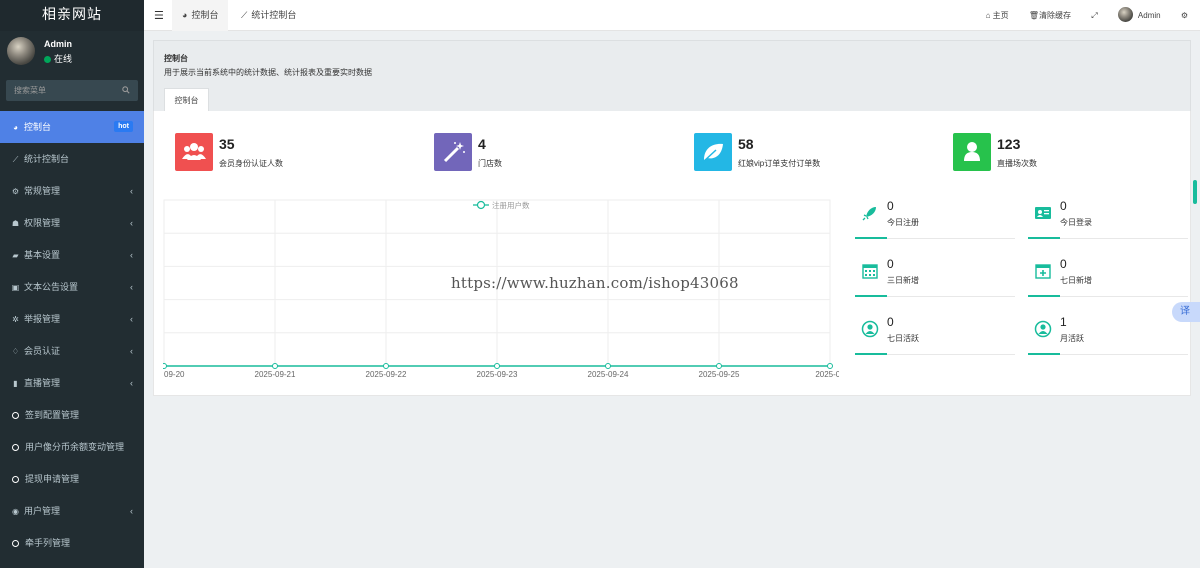  Describe the element at coordinates (1108, 333) in the screenshot. I see `mini-stat: 1 月活跃` at that location.